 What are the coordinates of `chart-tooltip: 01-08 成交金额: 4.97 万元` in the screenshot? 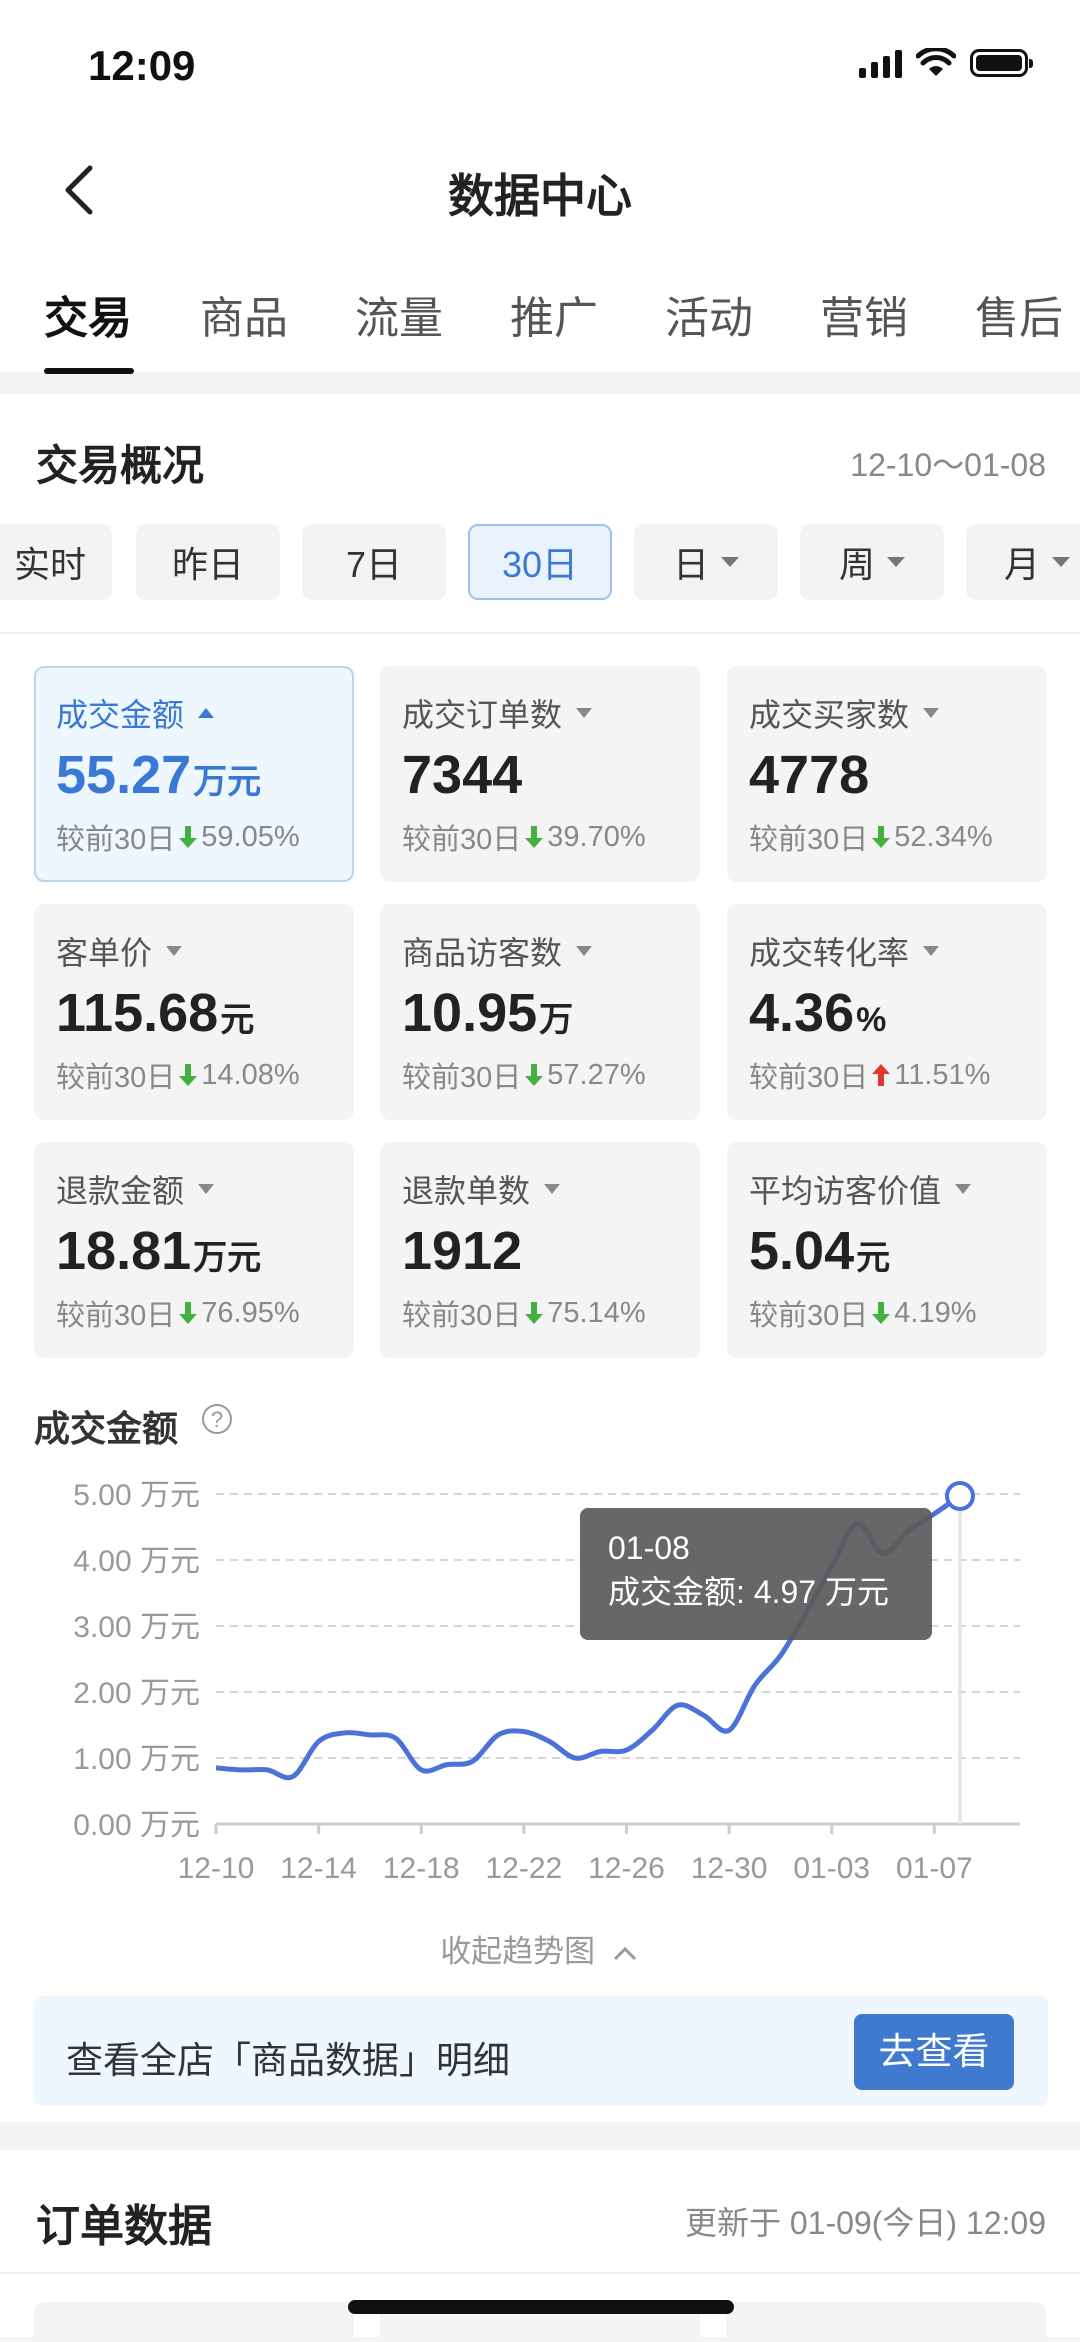 It's located at (756, 1574).